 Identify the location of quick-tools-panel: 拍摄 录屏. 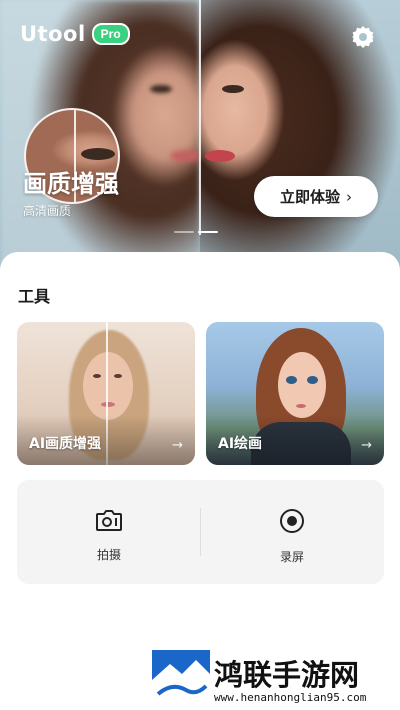
(200, 532).